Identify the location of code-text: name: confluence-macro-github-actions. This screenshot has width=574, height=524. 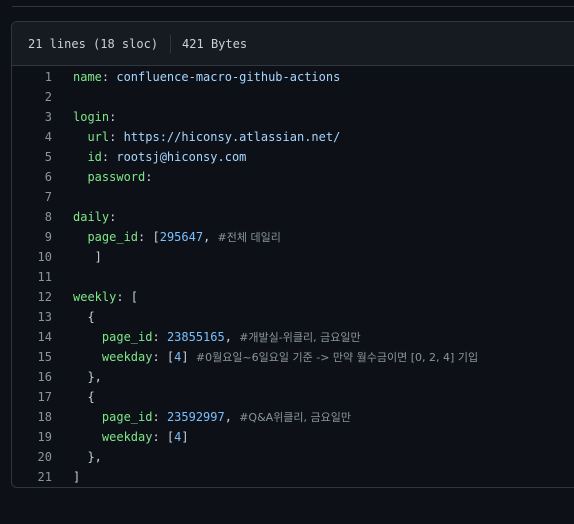
(206, 77).